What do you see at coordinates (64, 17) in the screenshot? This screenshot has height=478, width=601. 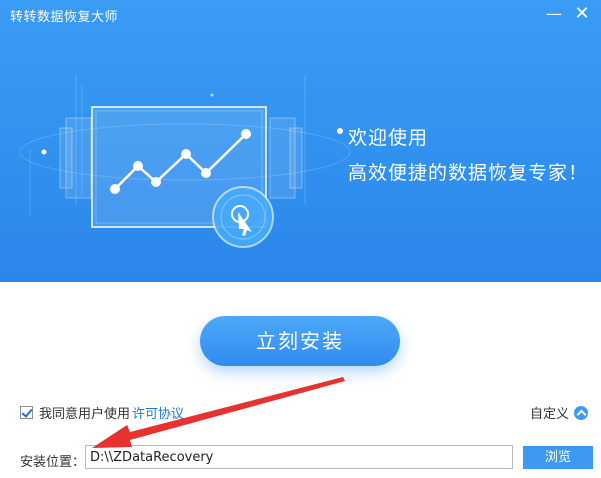 I see `window-title: 转转数据恢复大师` at bounding box center [64, 17].